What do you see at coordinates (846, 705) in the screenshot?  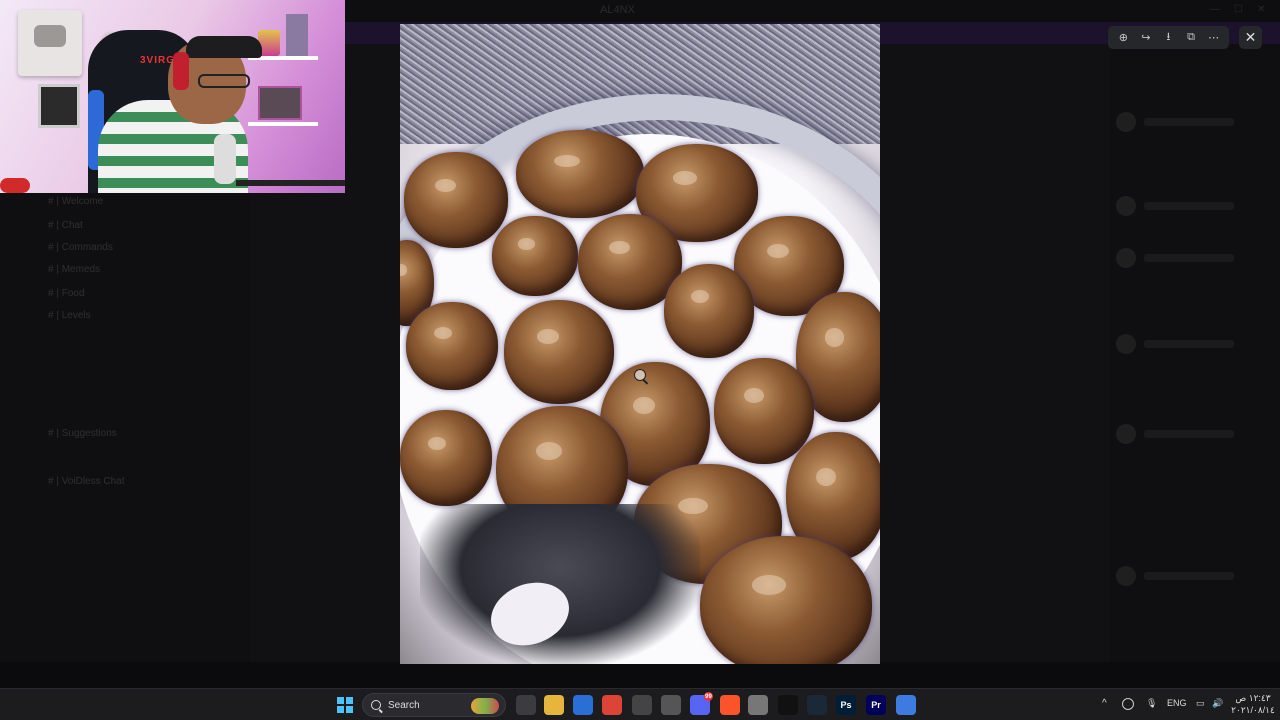 I see `photoshop-icon: Ps` at bounding box center [846, 705].